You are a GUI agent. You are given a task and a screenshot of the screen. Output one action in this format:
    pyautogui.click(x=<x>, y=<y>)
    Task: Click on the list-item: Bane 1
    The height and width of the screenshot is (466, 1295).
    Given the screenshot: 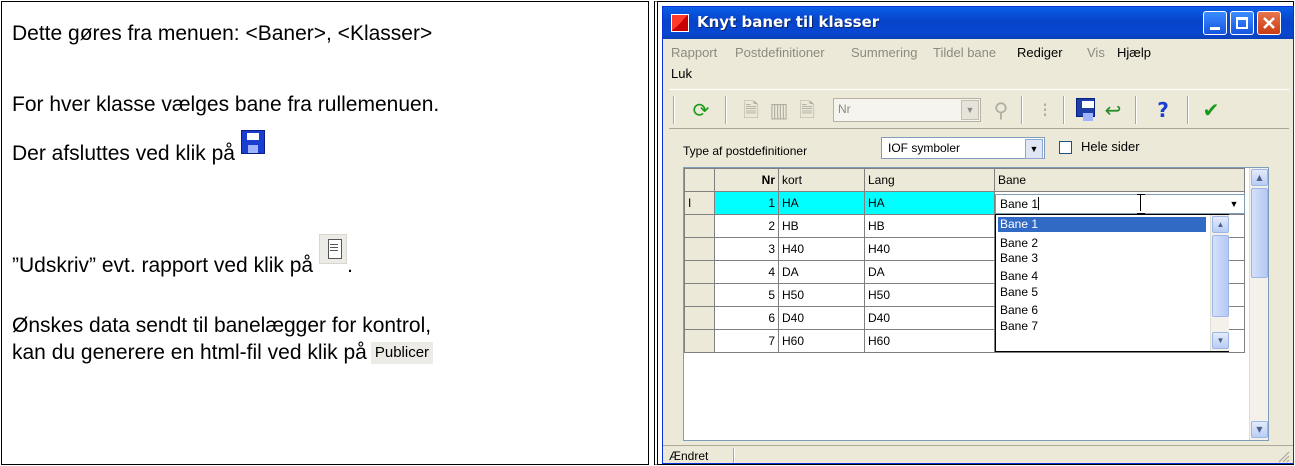 What is the action you would take?
    pyautogui.click(x=1102, y=224)
    